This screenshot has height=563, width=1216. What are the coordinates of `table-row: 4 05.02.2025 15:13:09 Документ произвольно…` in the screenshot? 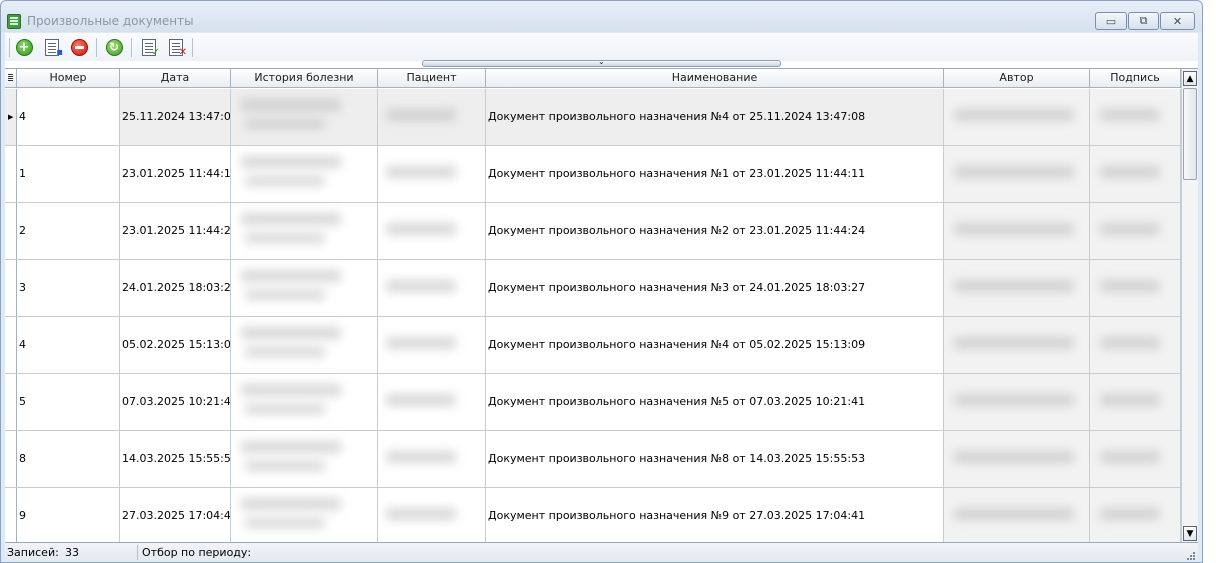 It's located at (593, 345).